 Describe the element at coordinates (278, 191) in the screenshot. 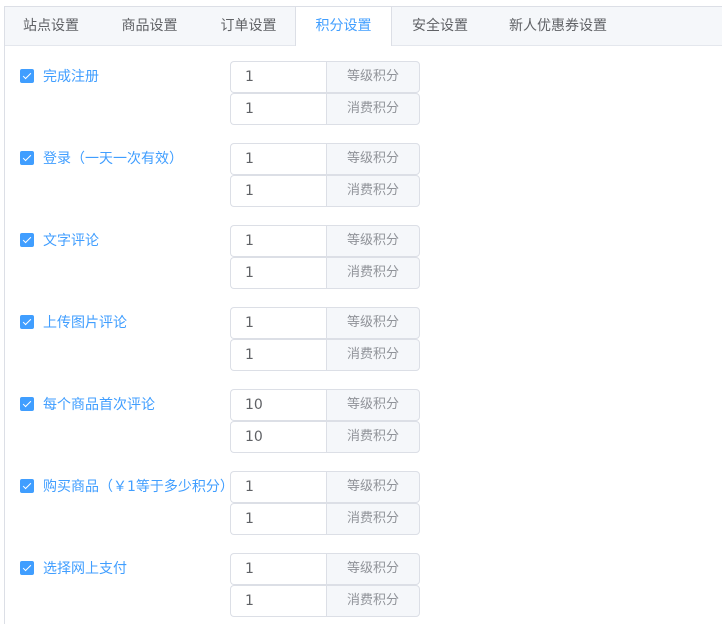

I see `login-consume-points-input` at that location.